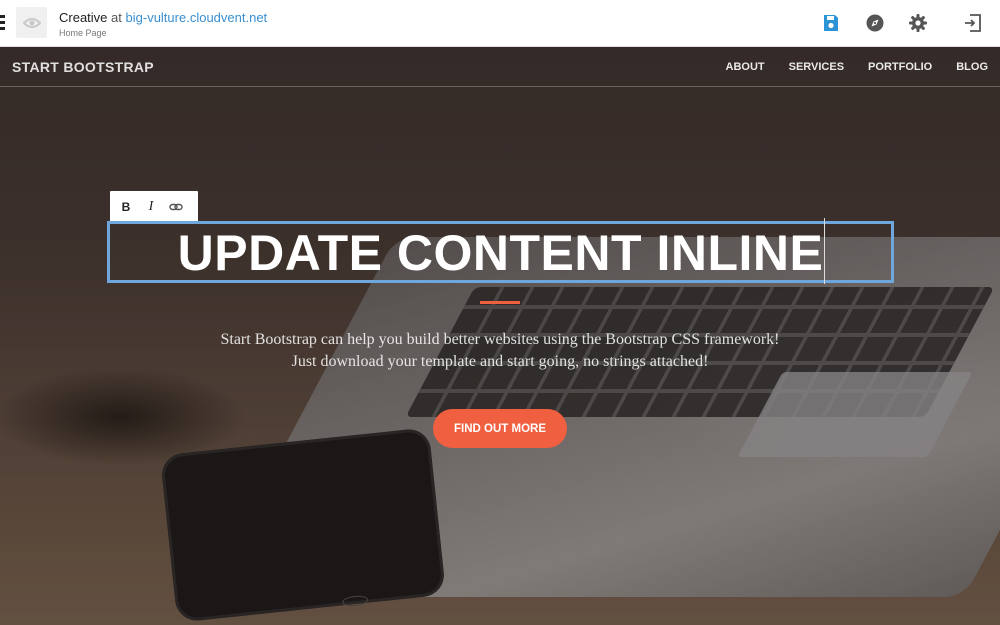 The width and height of the screenshot is (1000, 625). What do you see at coordinates (857, 67) in the screenshot?
I see `nav-links: ABOUT SERVICES PORTFOLIO BLOG` at bounding box center [857, 67].